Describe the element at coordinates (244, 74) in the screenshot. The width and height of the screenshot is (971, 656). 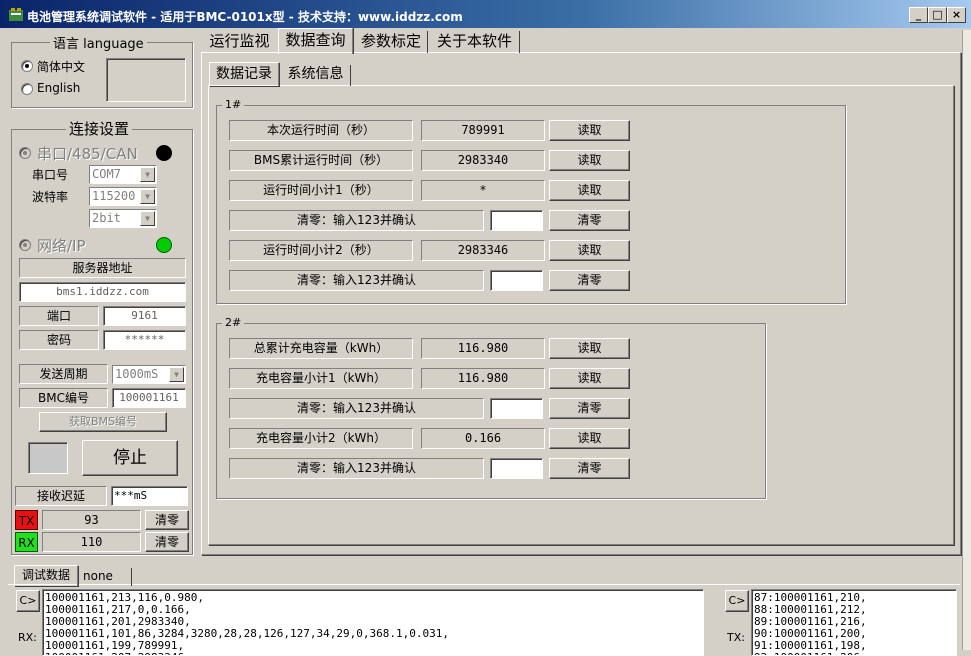
I see `tab-data-record: 数据记录` at that location.